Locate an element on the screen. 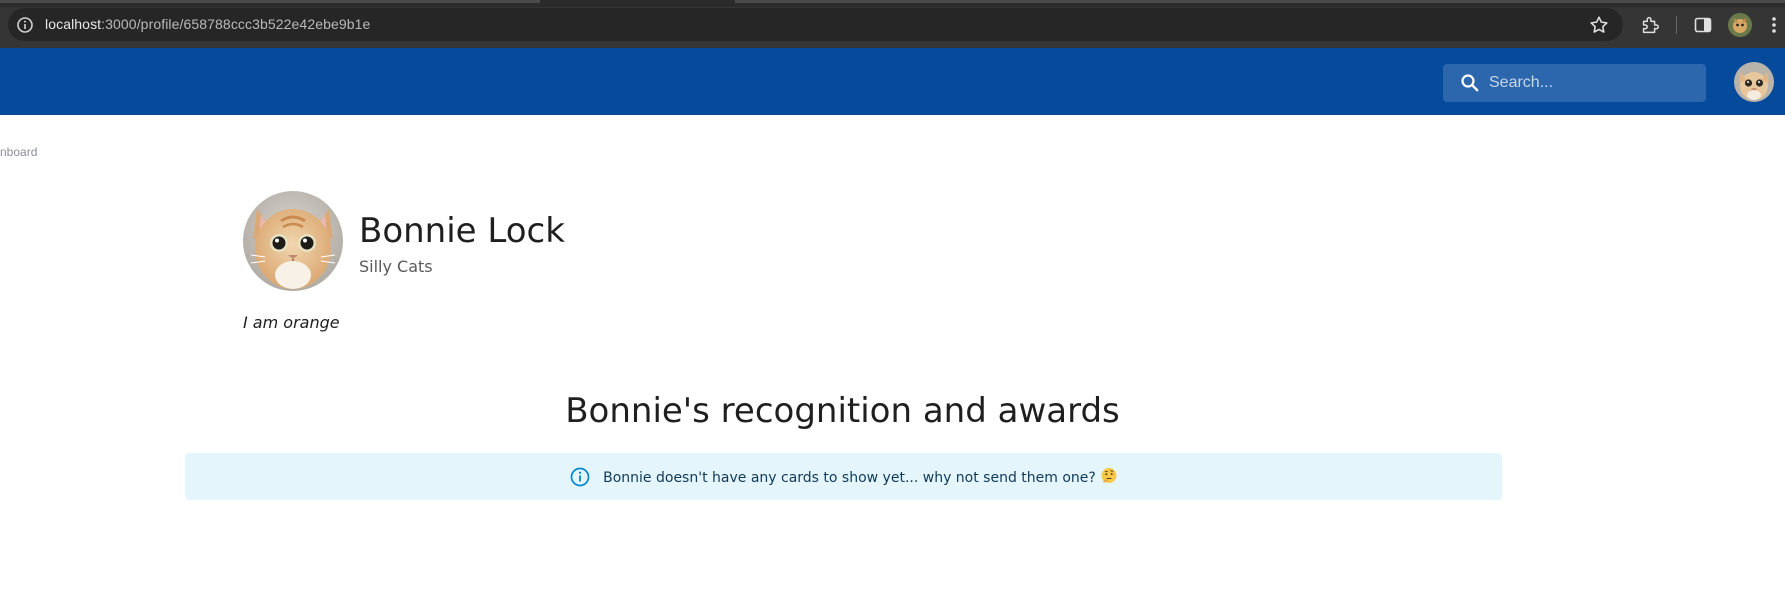  star-icon is located at coordinates (1599, 25).